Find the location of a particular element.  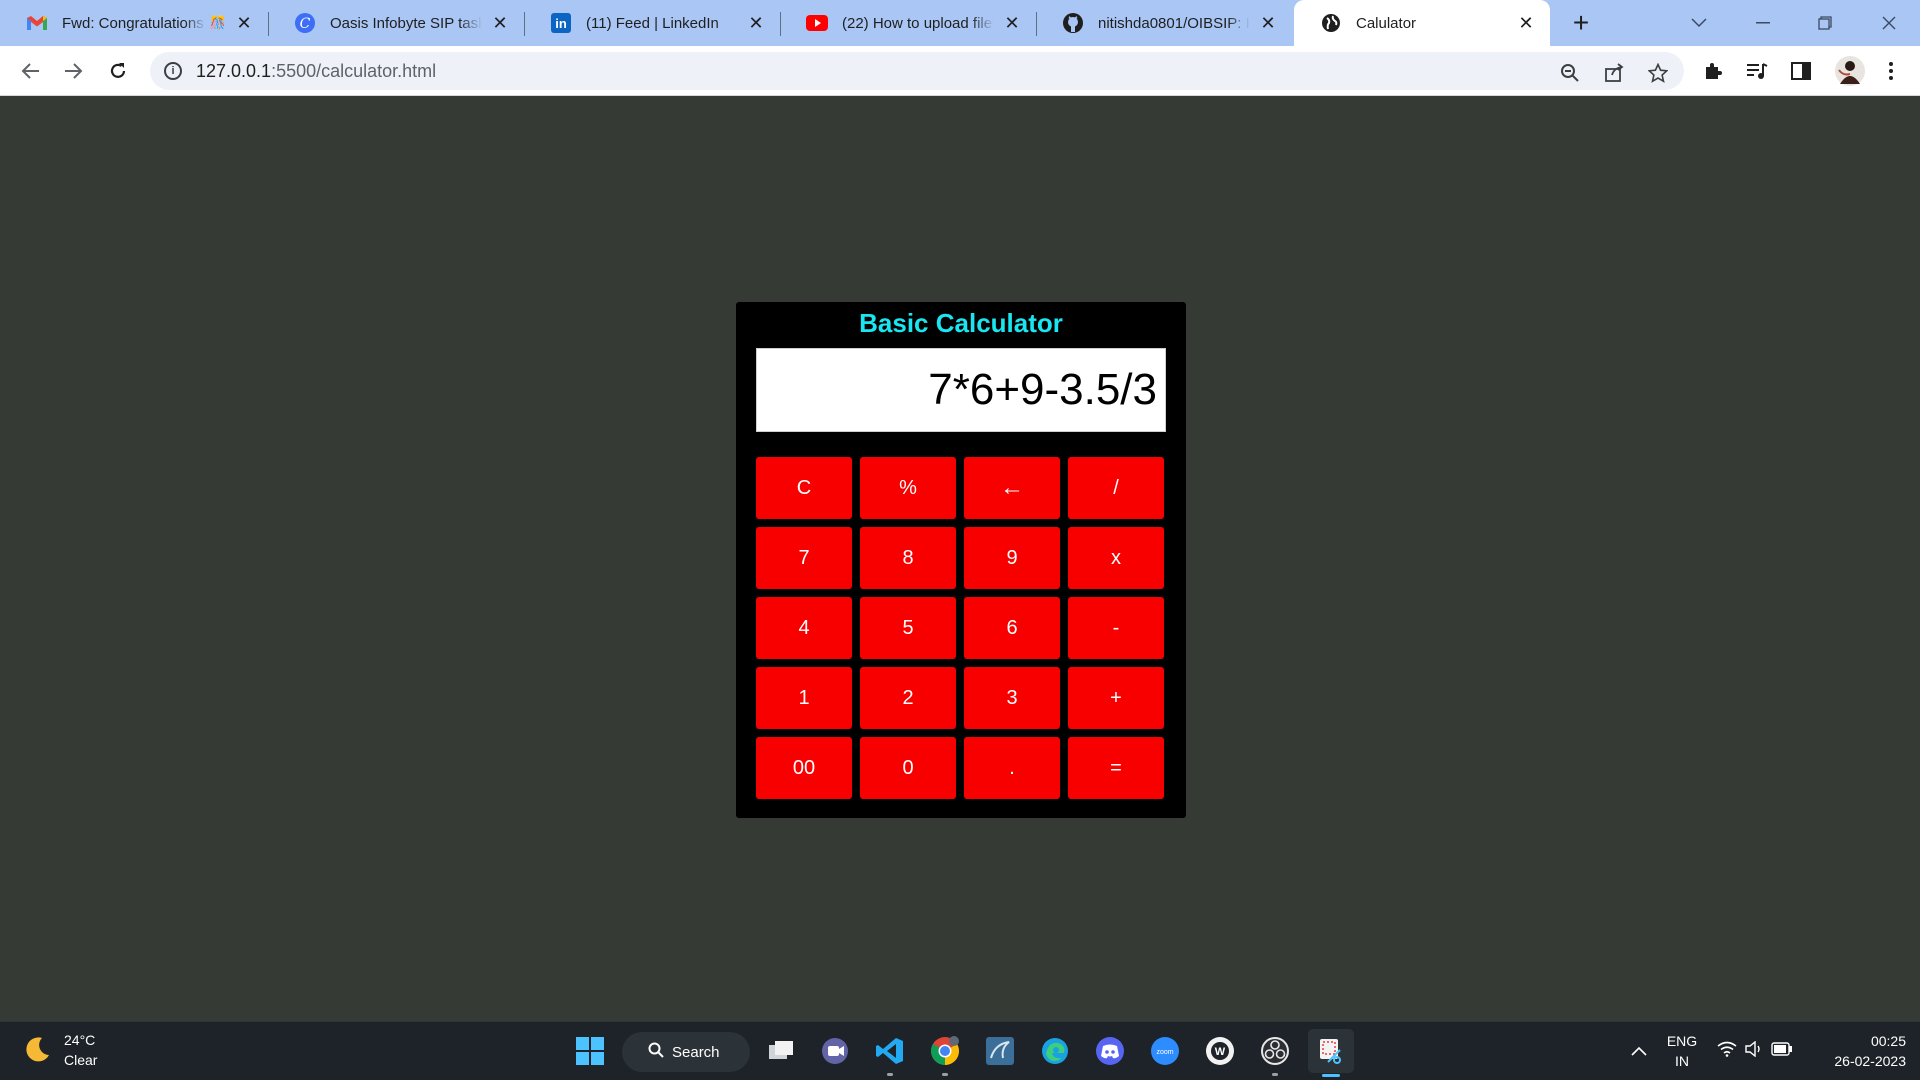

tab-title: Oasis Infobyte SIP task lis is located at coordinates (406, 23).